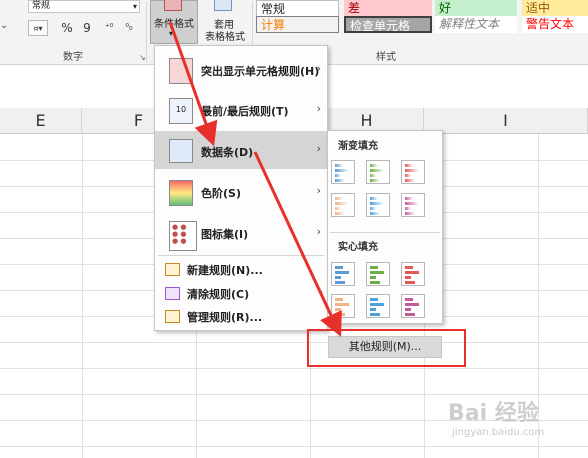 This screenshot has height=458, width=588. I want to click on arrow-to-more-rules, so click(297, 244).